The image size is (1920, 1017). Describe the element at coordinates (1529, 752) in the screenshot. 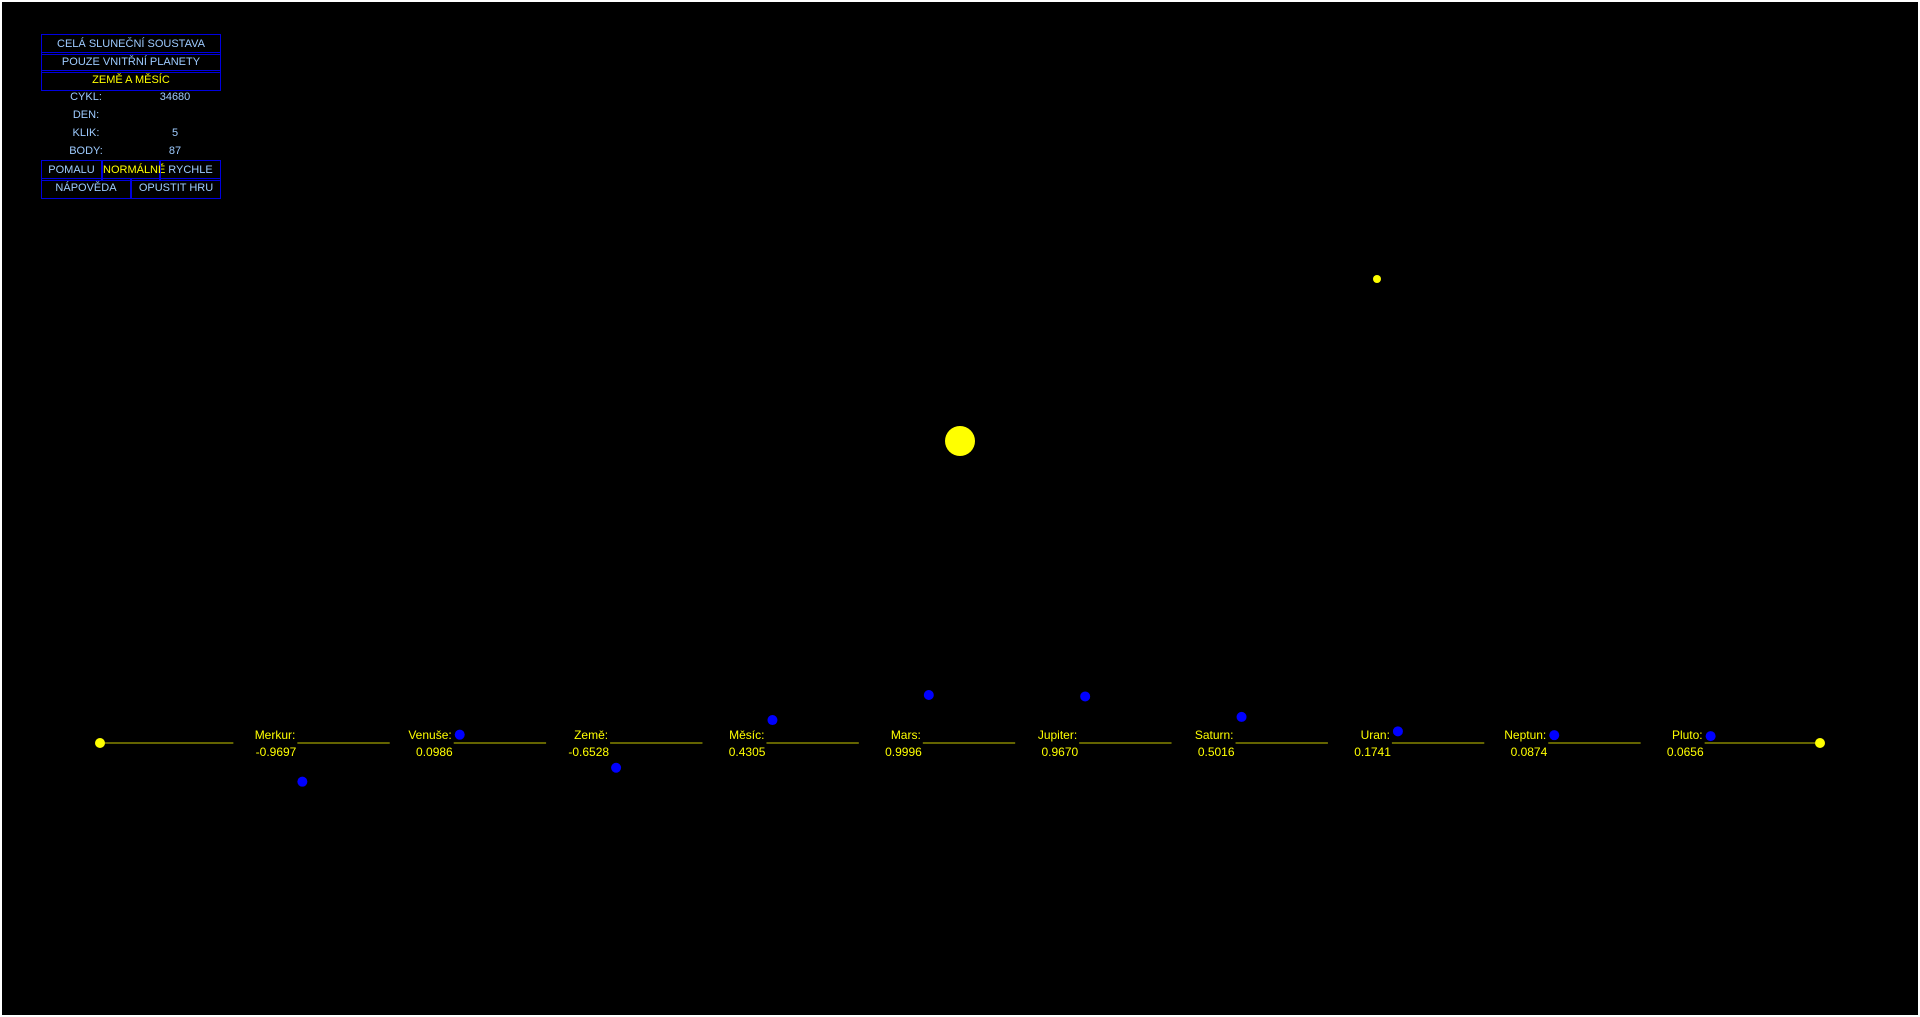

I see `body-value-neptun: 0.0874` at that location.